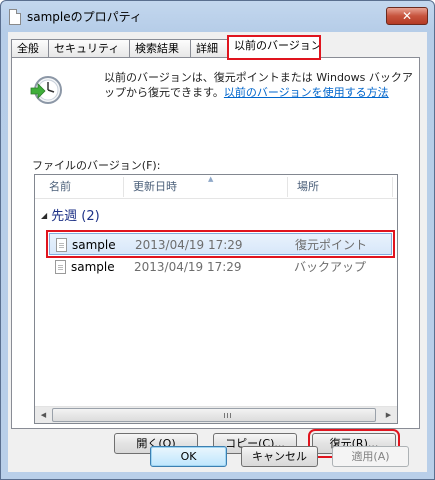  Describe the element at coordinates (211, 179) in the screenshot. I see `sort-arrow-icon: ▲` at that location.